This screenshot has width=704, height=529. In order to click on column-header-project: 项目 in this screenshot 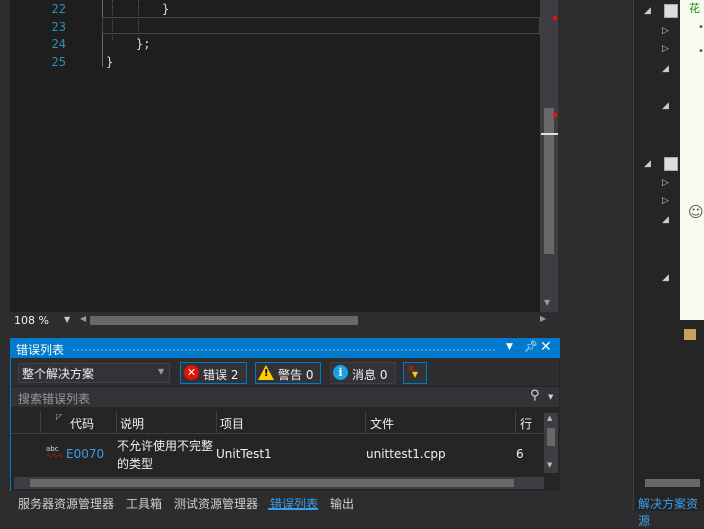, I will do `click(232, 423)`.